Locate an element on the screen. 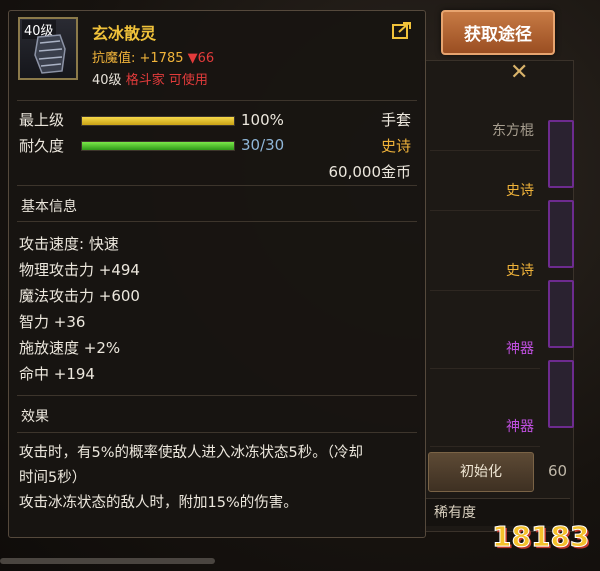  effect-line: 攻击冰冻状态的敌人时，附加15%的伤害。 is located at coordinates (158, 503).